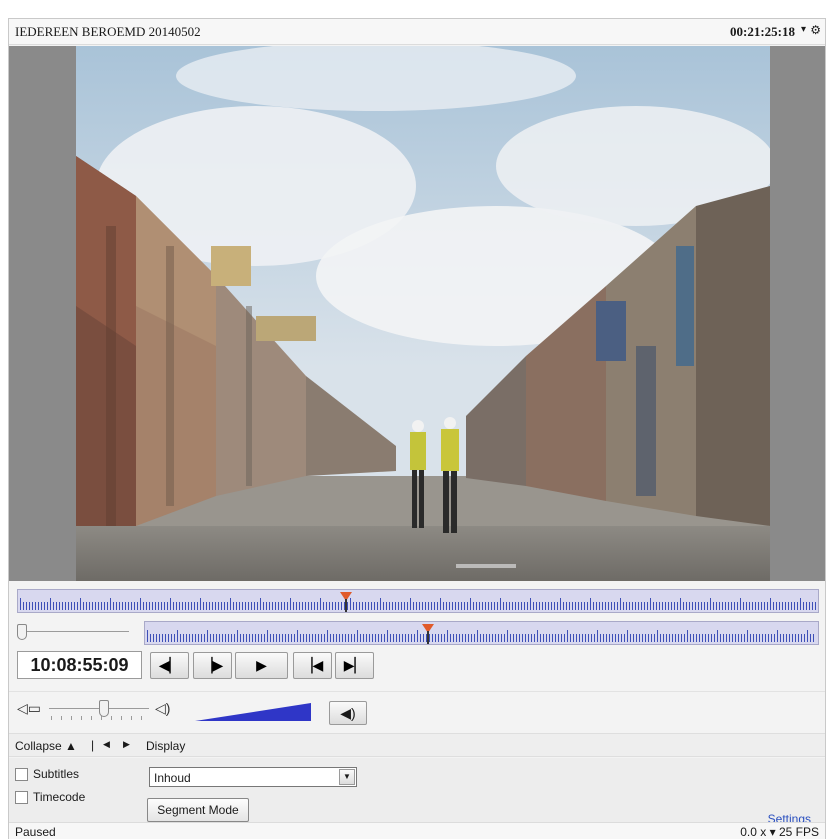 Image resolution: width=828 pixels, height=839 pixels. I want to click on play-button: ▶, so click(261, 665).